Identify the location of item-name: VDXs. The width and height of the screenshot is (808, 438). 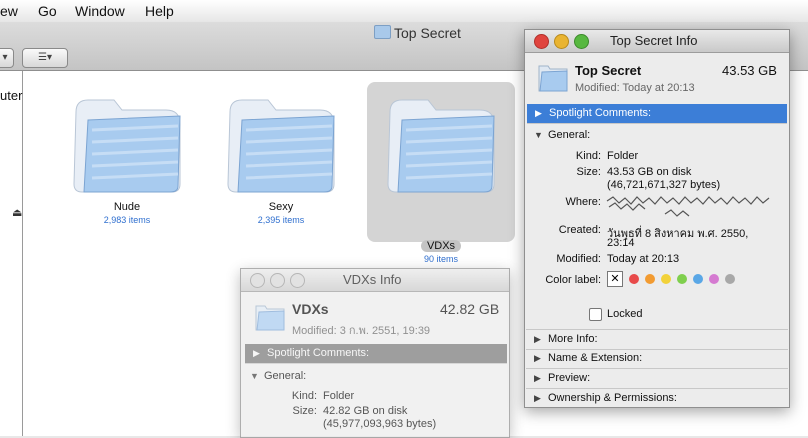
(310, 309).